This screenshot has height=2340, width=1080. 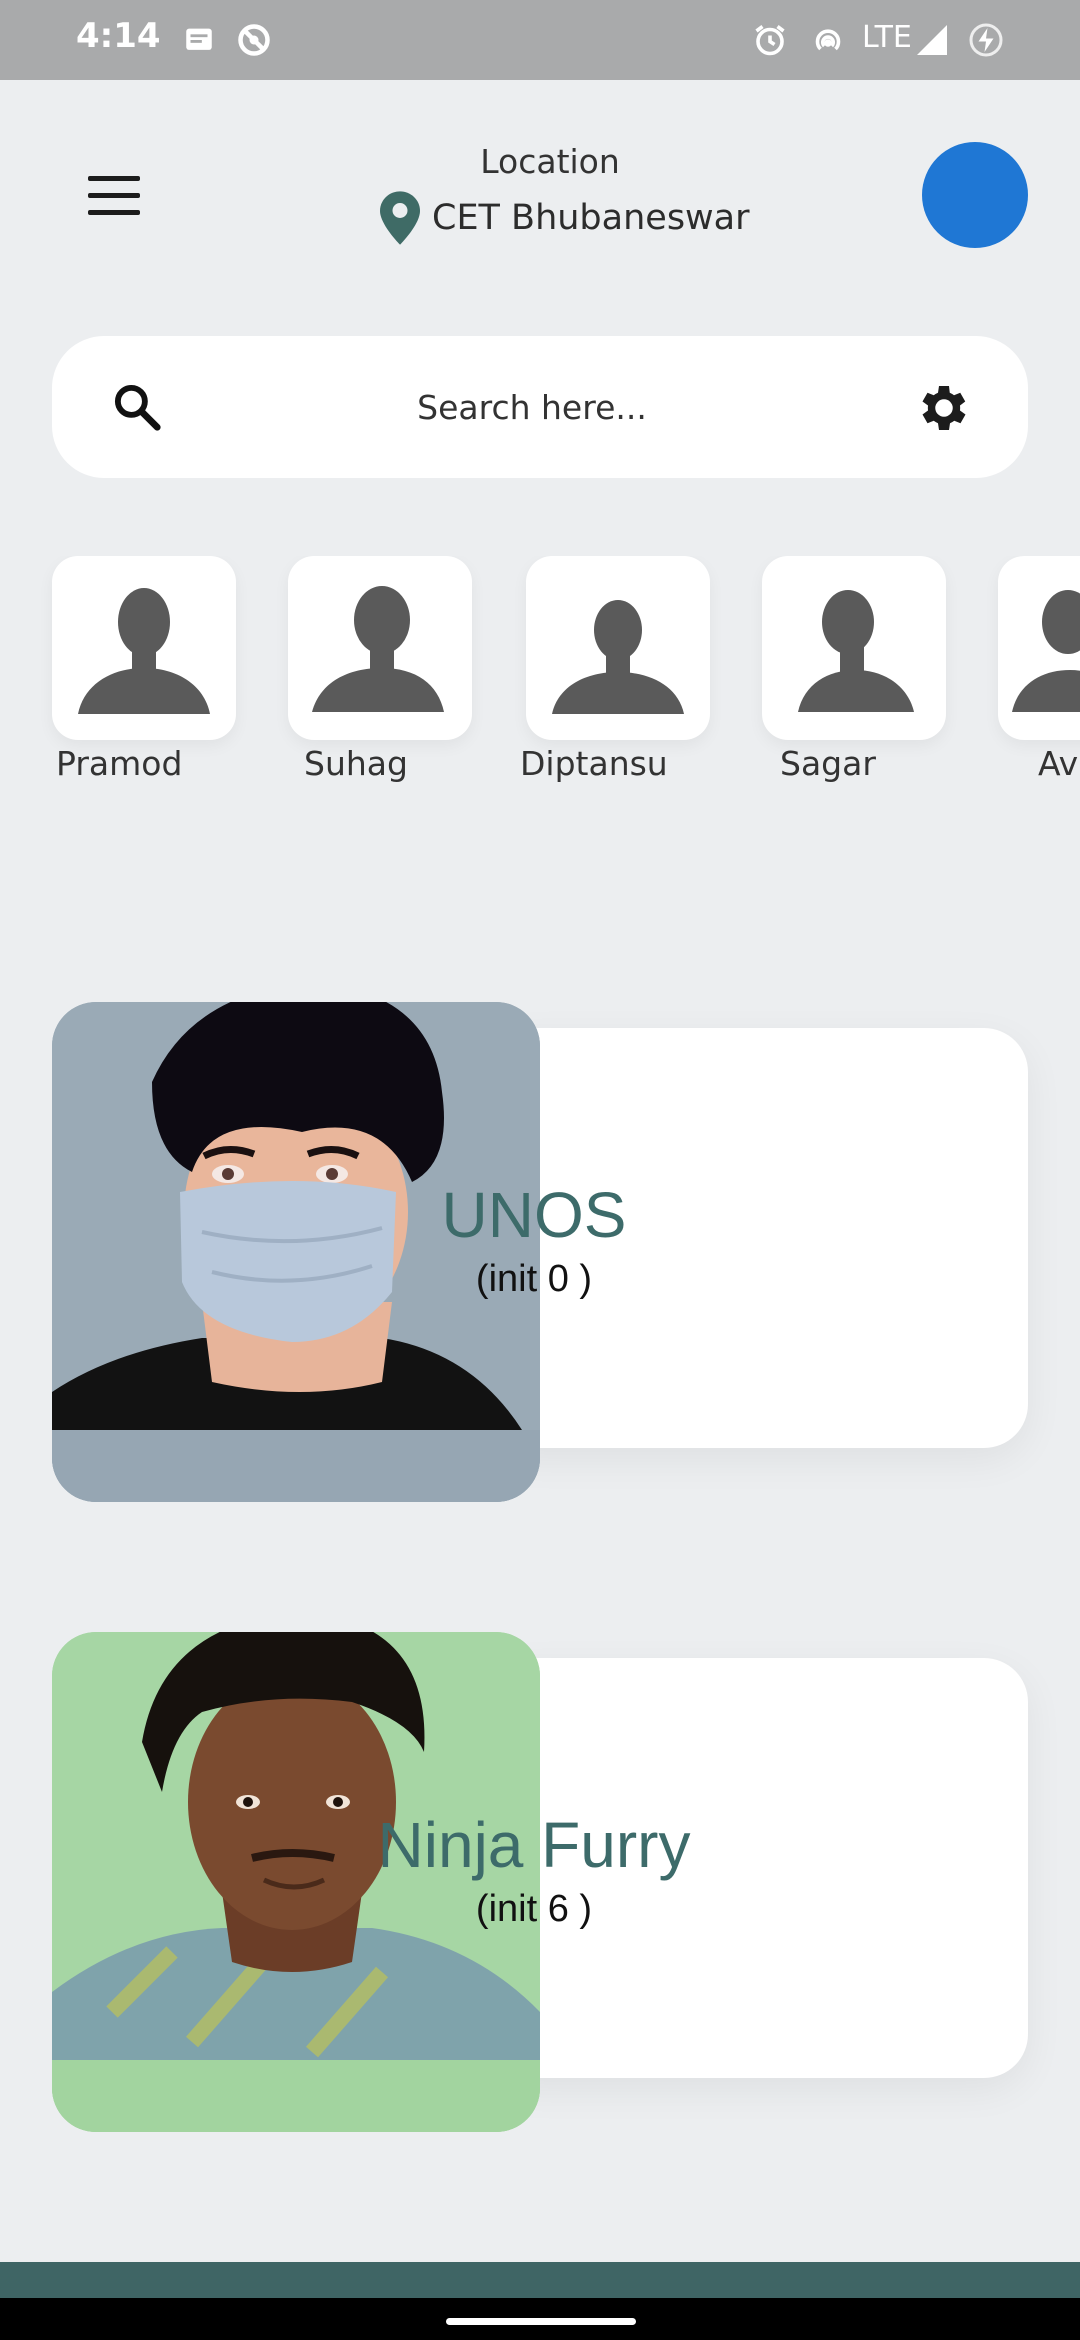 I want to click on person-photo, so click(x=296, y=1882).